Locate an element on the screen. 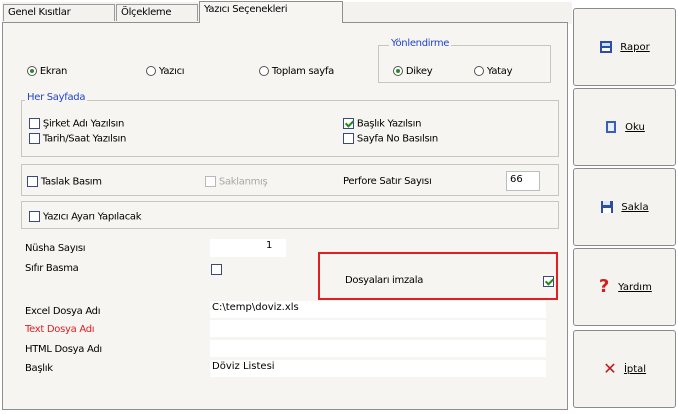 The width and height of the screenshot is (678, 414). checkbox-taslak: Taslak Basım is located at coordinates (64, 182).